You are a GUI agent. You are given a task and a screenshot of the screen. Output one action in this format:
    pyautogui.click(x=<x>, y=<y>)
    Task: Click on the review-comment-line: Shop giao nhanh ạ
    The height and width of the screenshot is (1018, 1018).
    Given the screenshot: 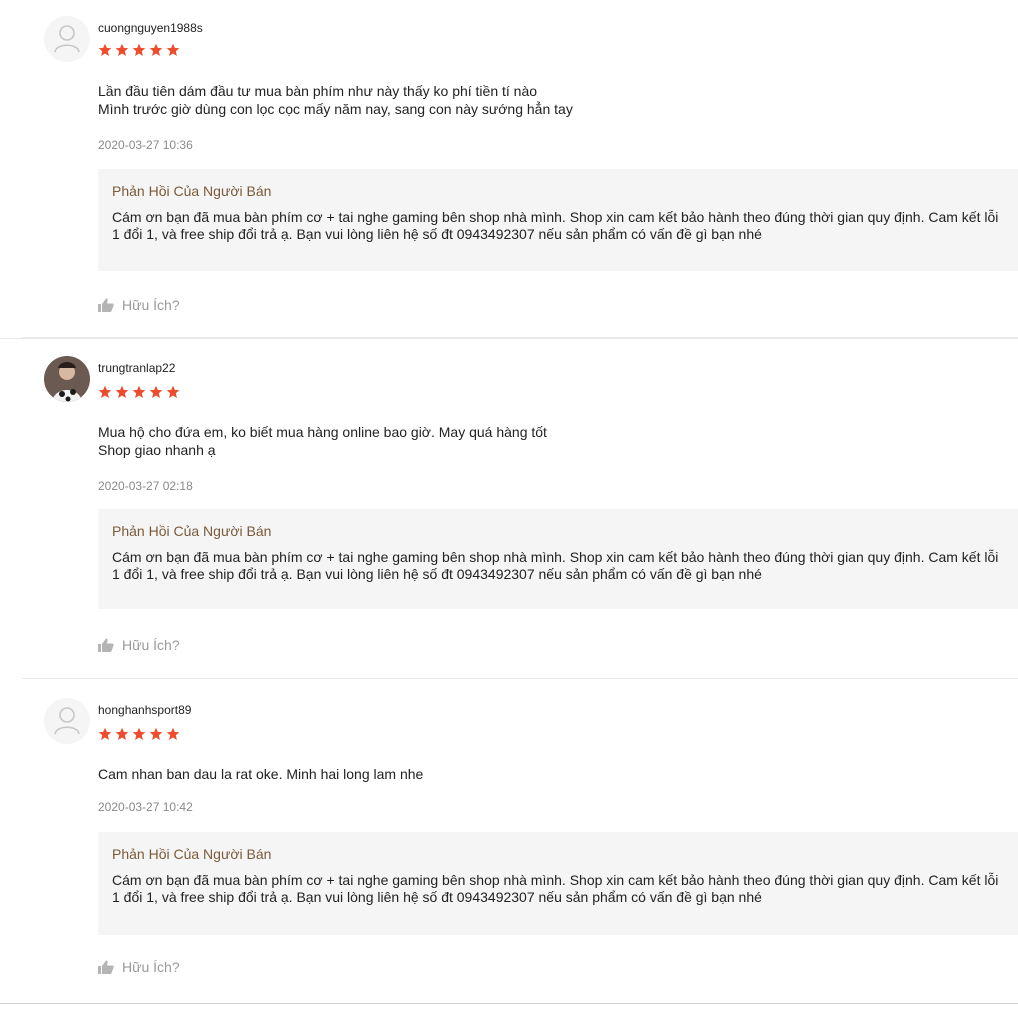 What is the action you would take?
    pyautogui.click(x=157, y=450)
    